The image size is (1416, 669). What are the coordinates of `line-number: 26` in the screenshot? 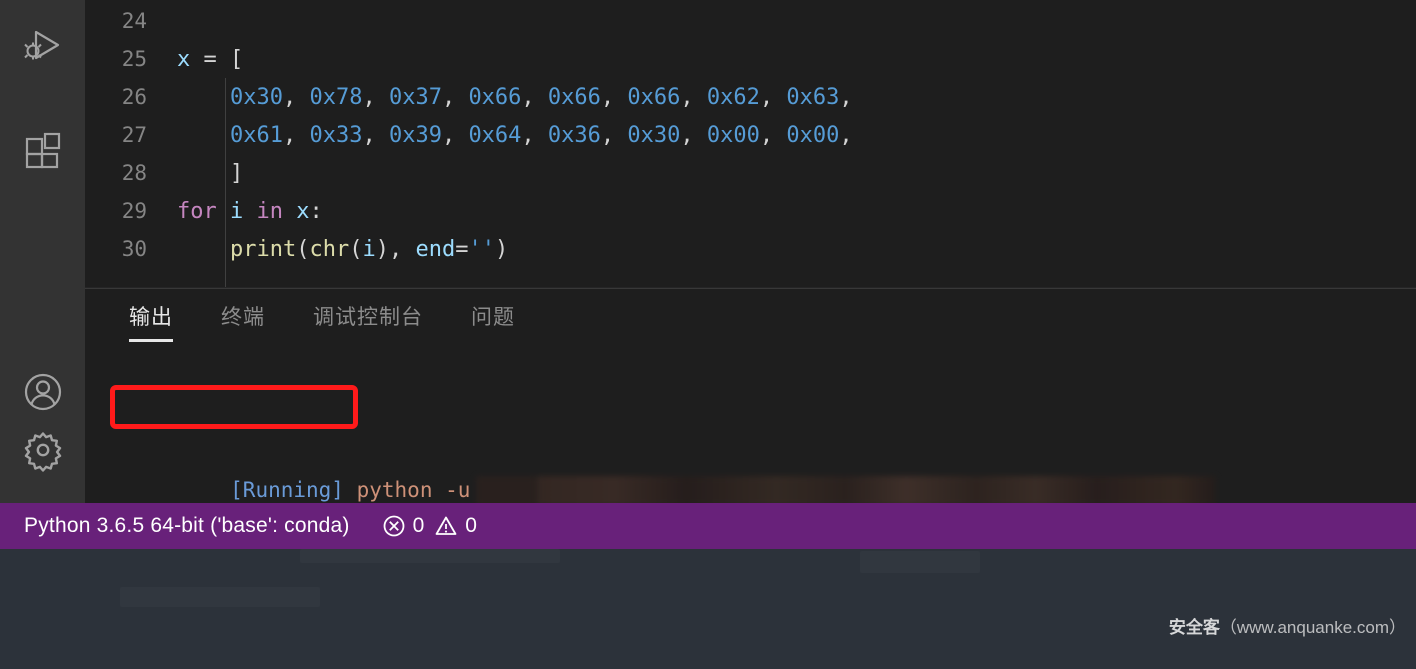 It's located at (134, 97).